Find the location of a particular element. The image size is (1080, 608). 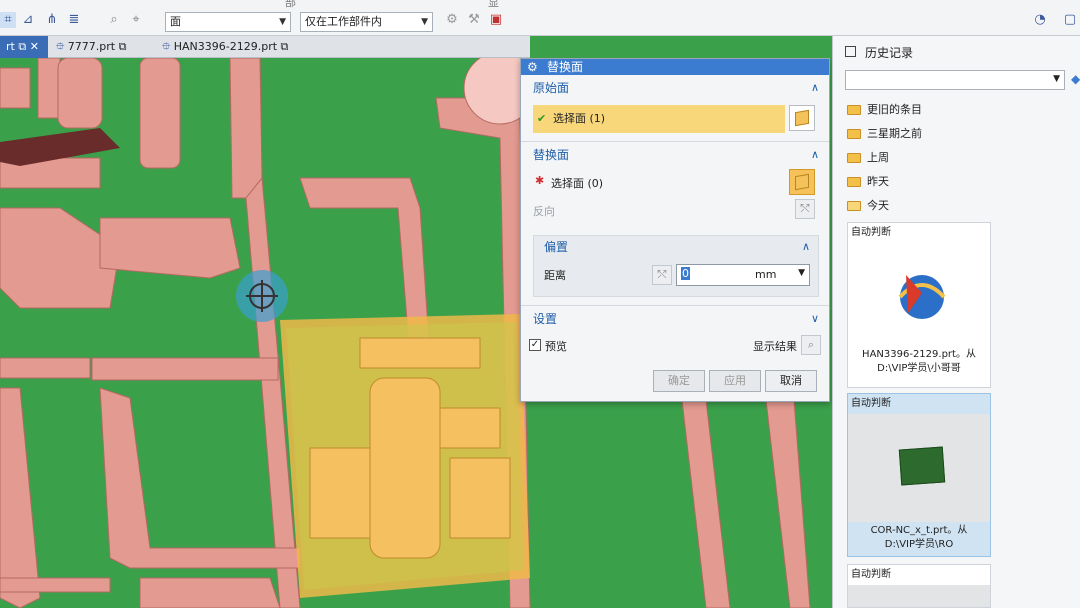

tab-7777: ⯐ 7777.prt ⧉ is located at coordinates (91, 47).